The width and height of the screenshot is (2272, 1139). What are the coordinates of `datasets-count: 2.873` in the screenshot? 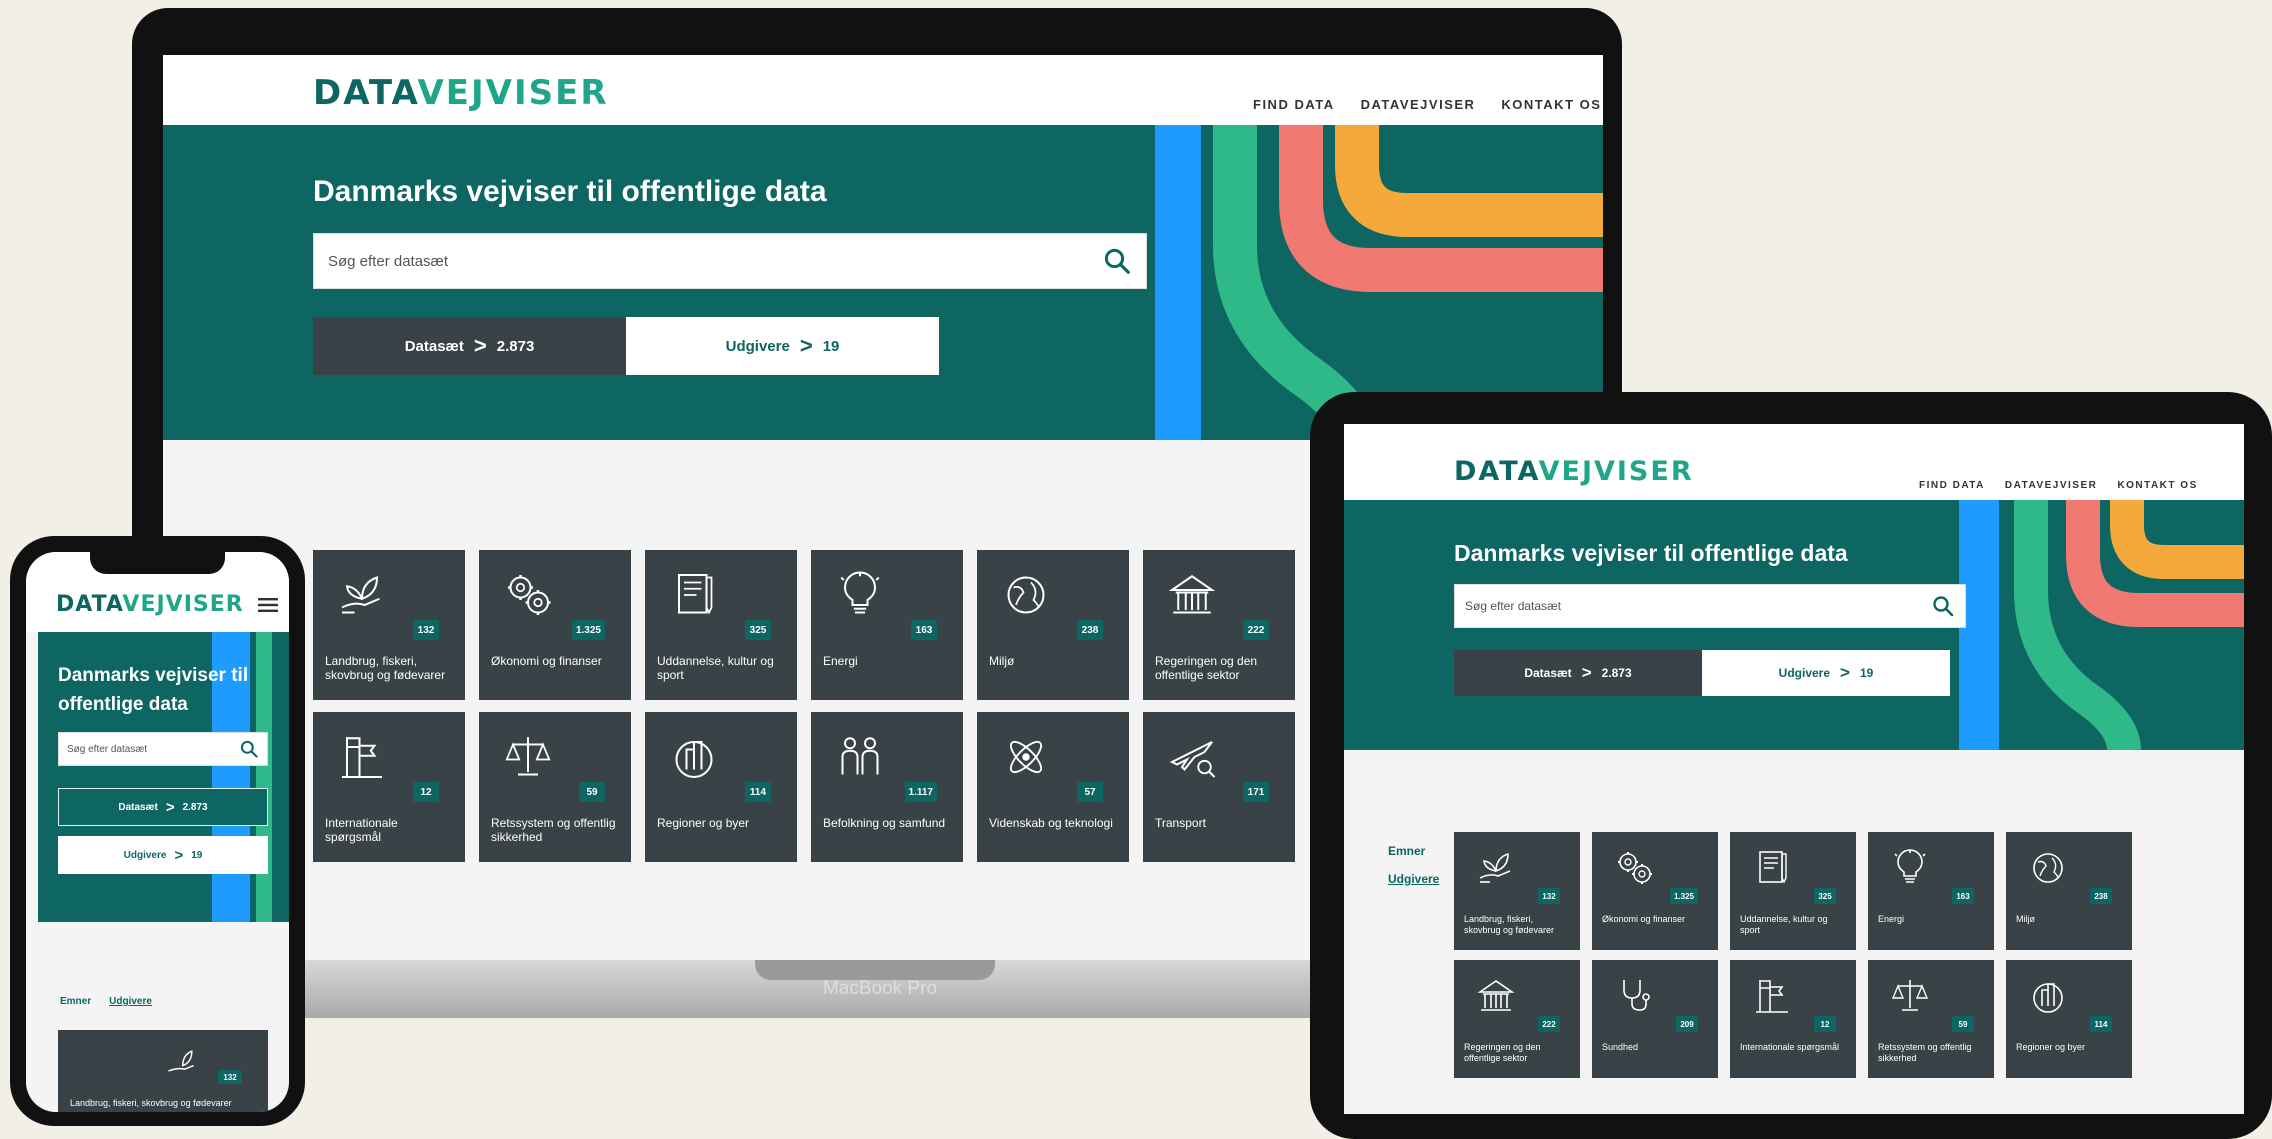 It's located at (195, 807).